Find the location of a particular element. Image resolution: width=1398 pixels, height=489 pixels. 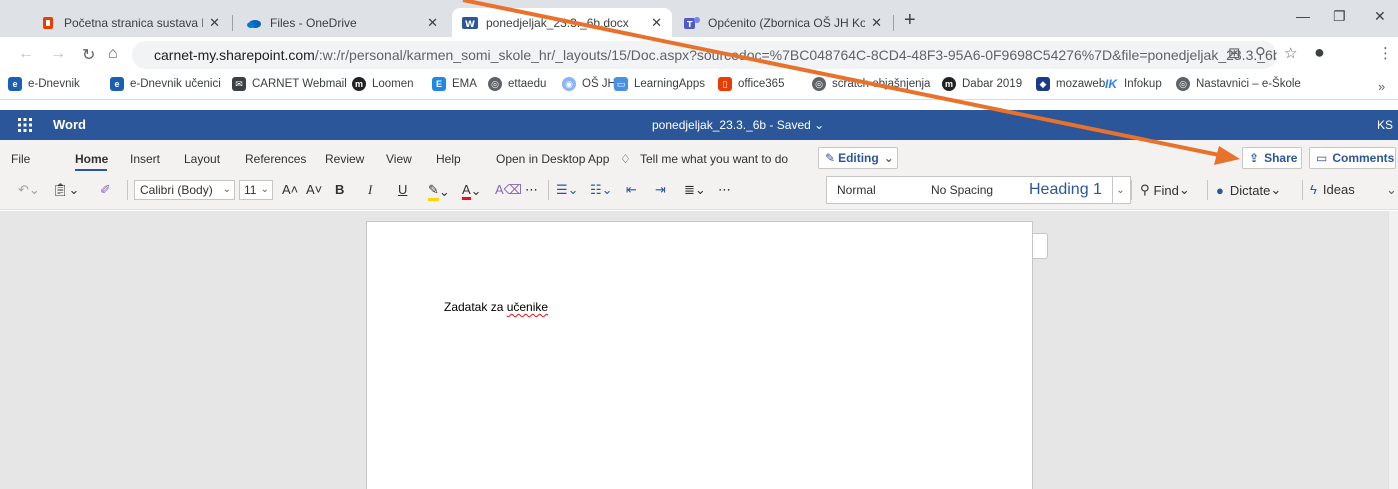

restore-icon: ❐ is located at coordinates (1339, 16).